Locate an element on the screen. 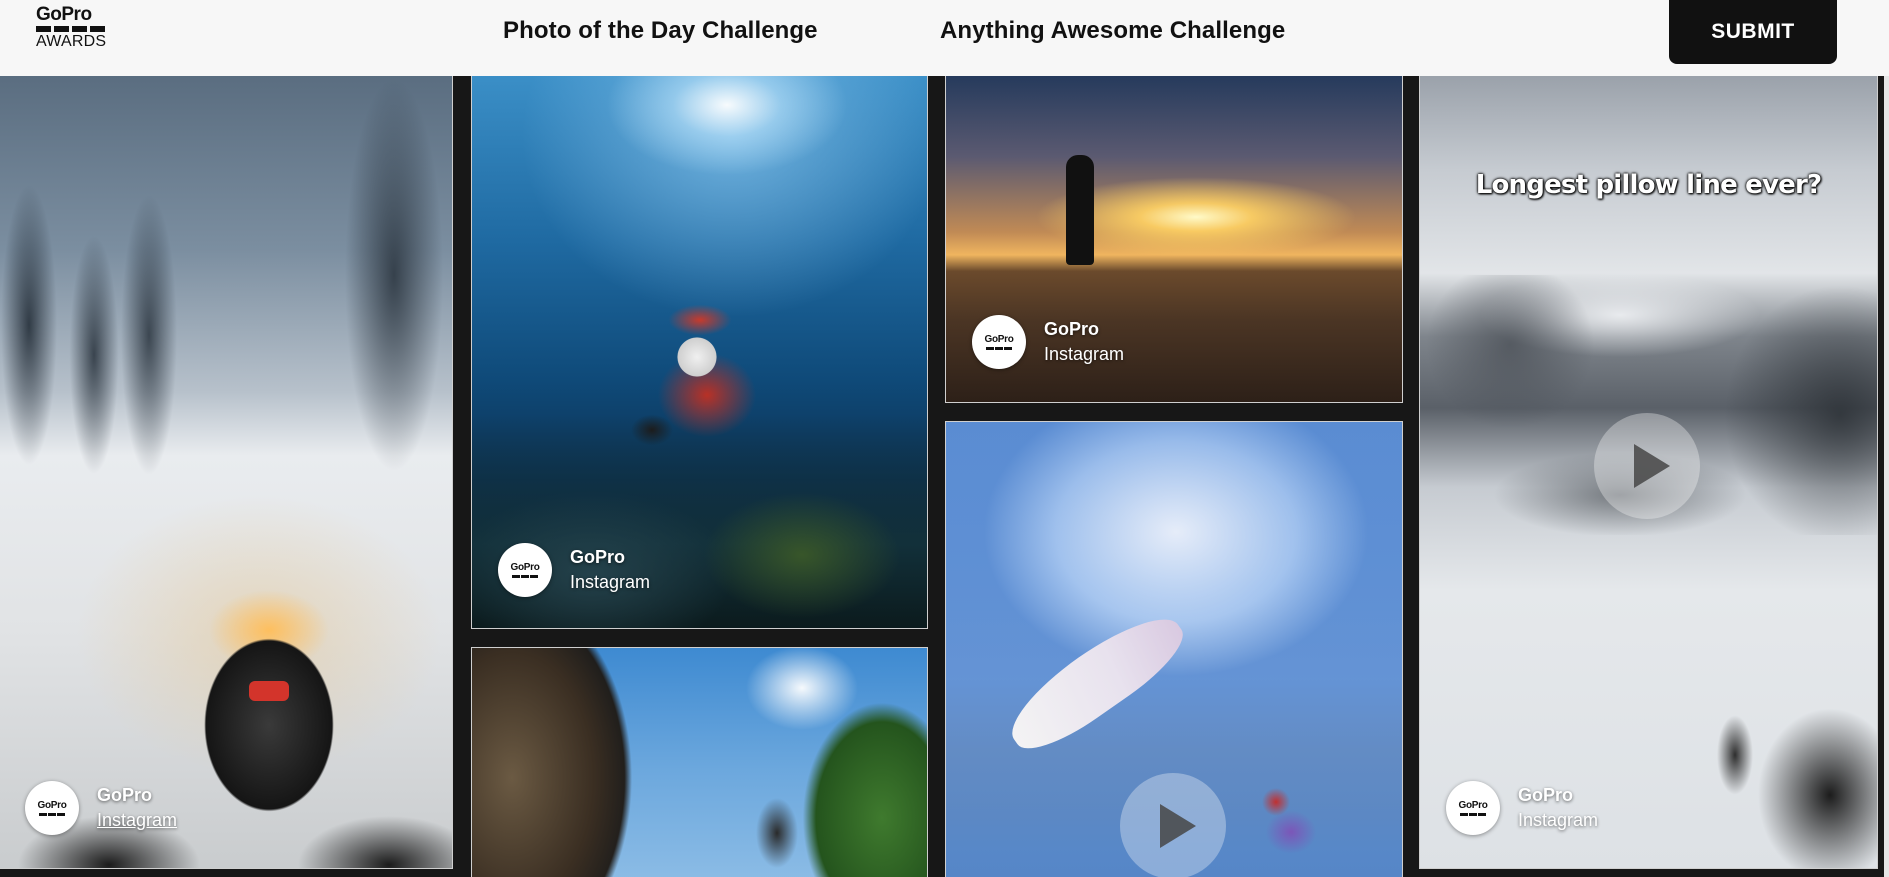 Image resolution: width=1889 pixels, height=877 pixels. page-scrollbar is located at coordinates (1886, 476).